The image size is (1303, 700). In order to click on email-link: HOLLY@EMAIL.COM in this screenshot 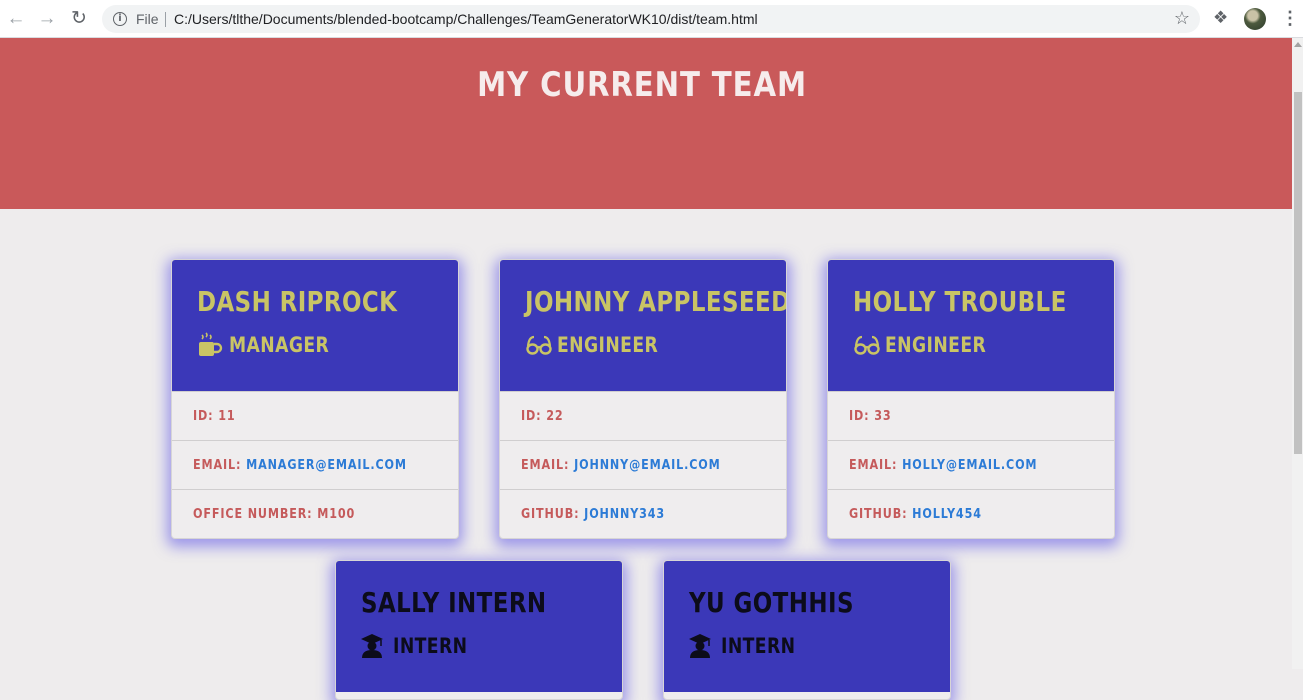, I will do `click(969, 465)`.